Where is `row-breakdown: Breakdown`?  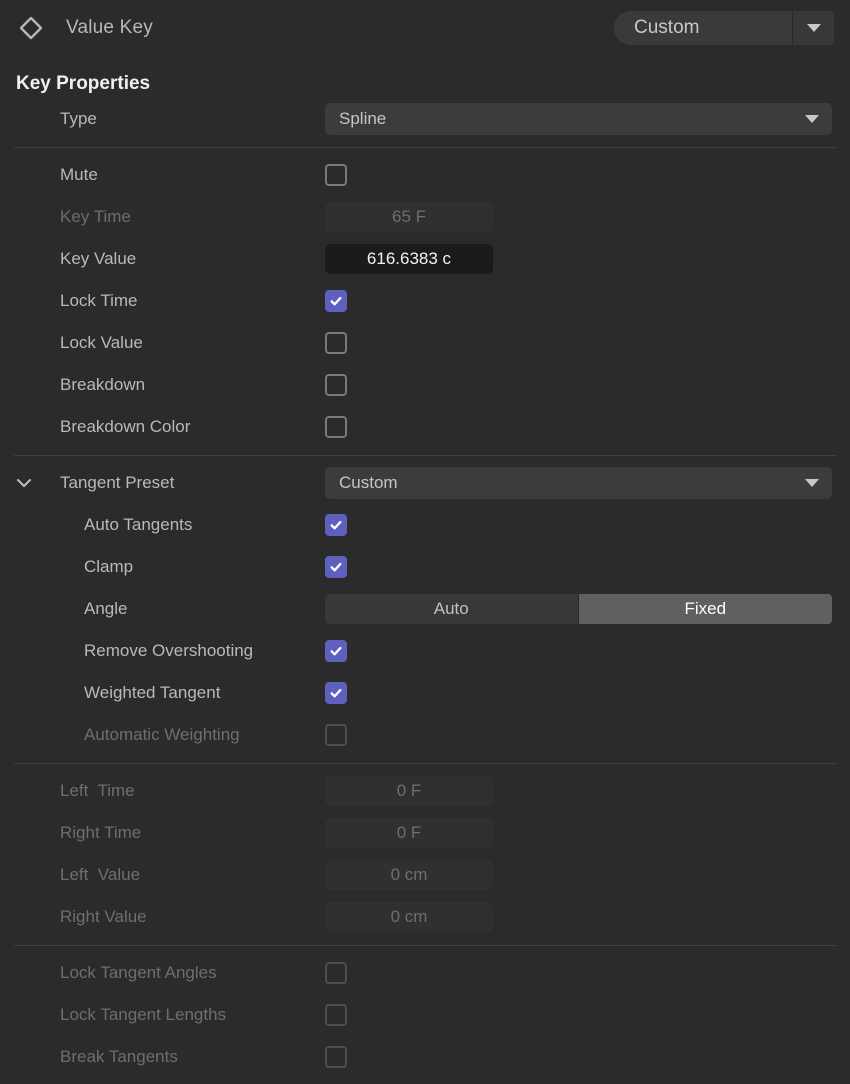
row-breakdown: Breakdown is located at coordinates (425, 385).